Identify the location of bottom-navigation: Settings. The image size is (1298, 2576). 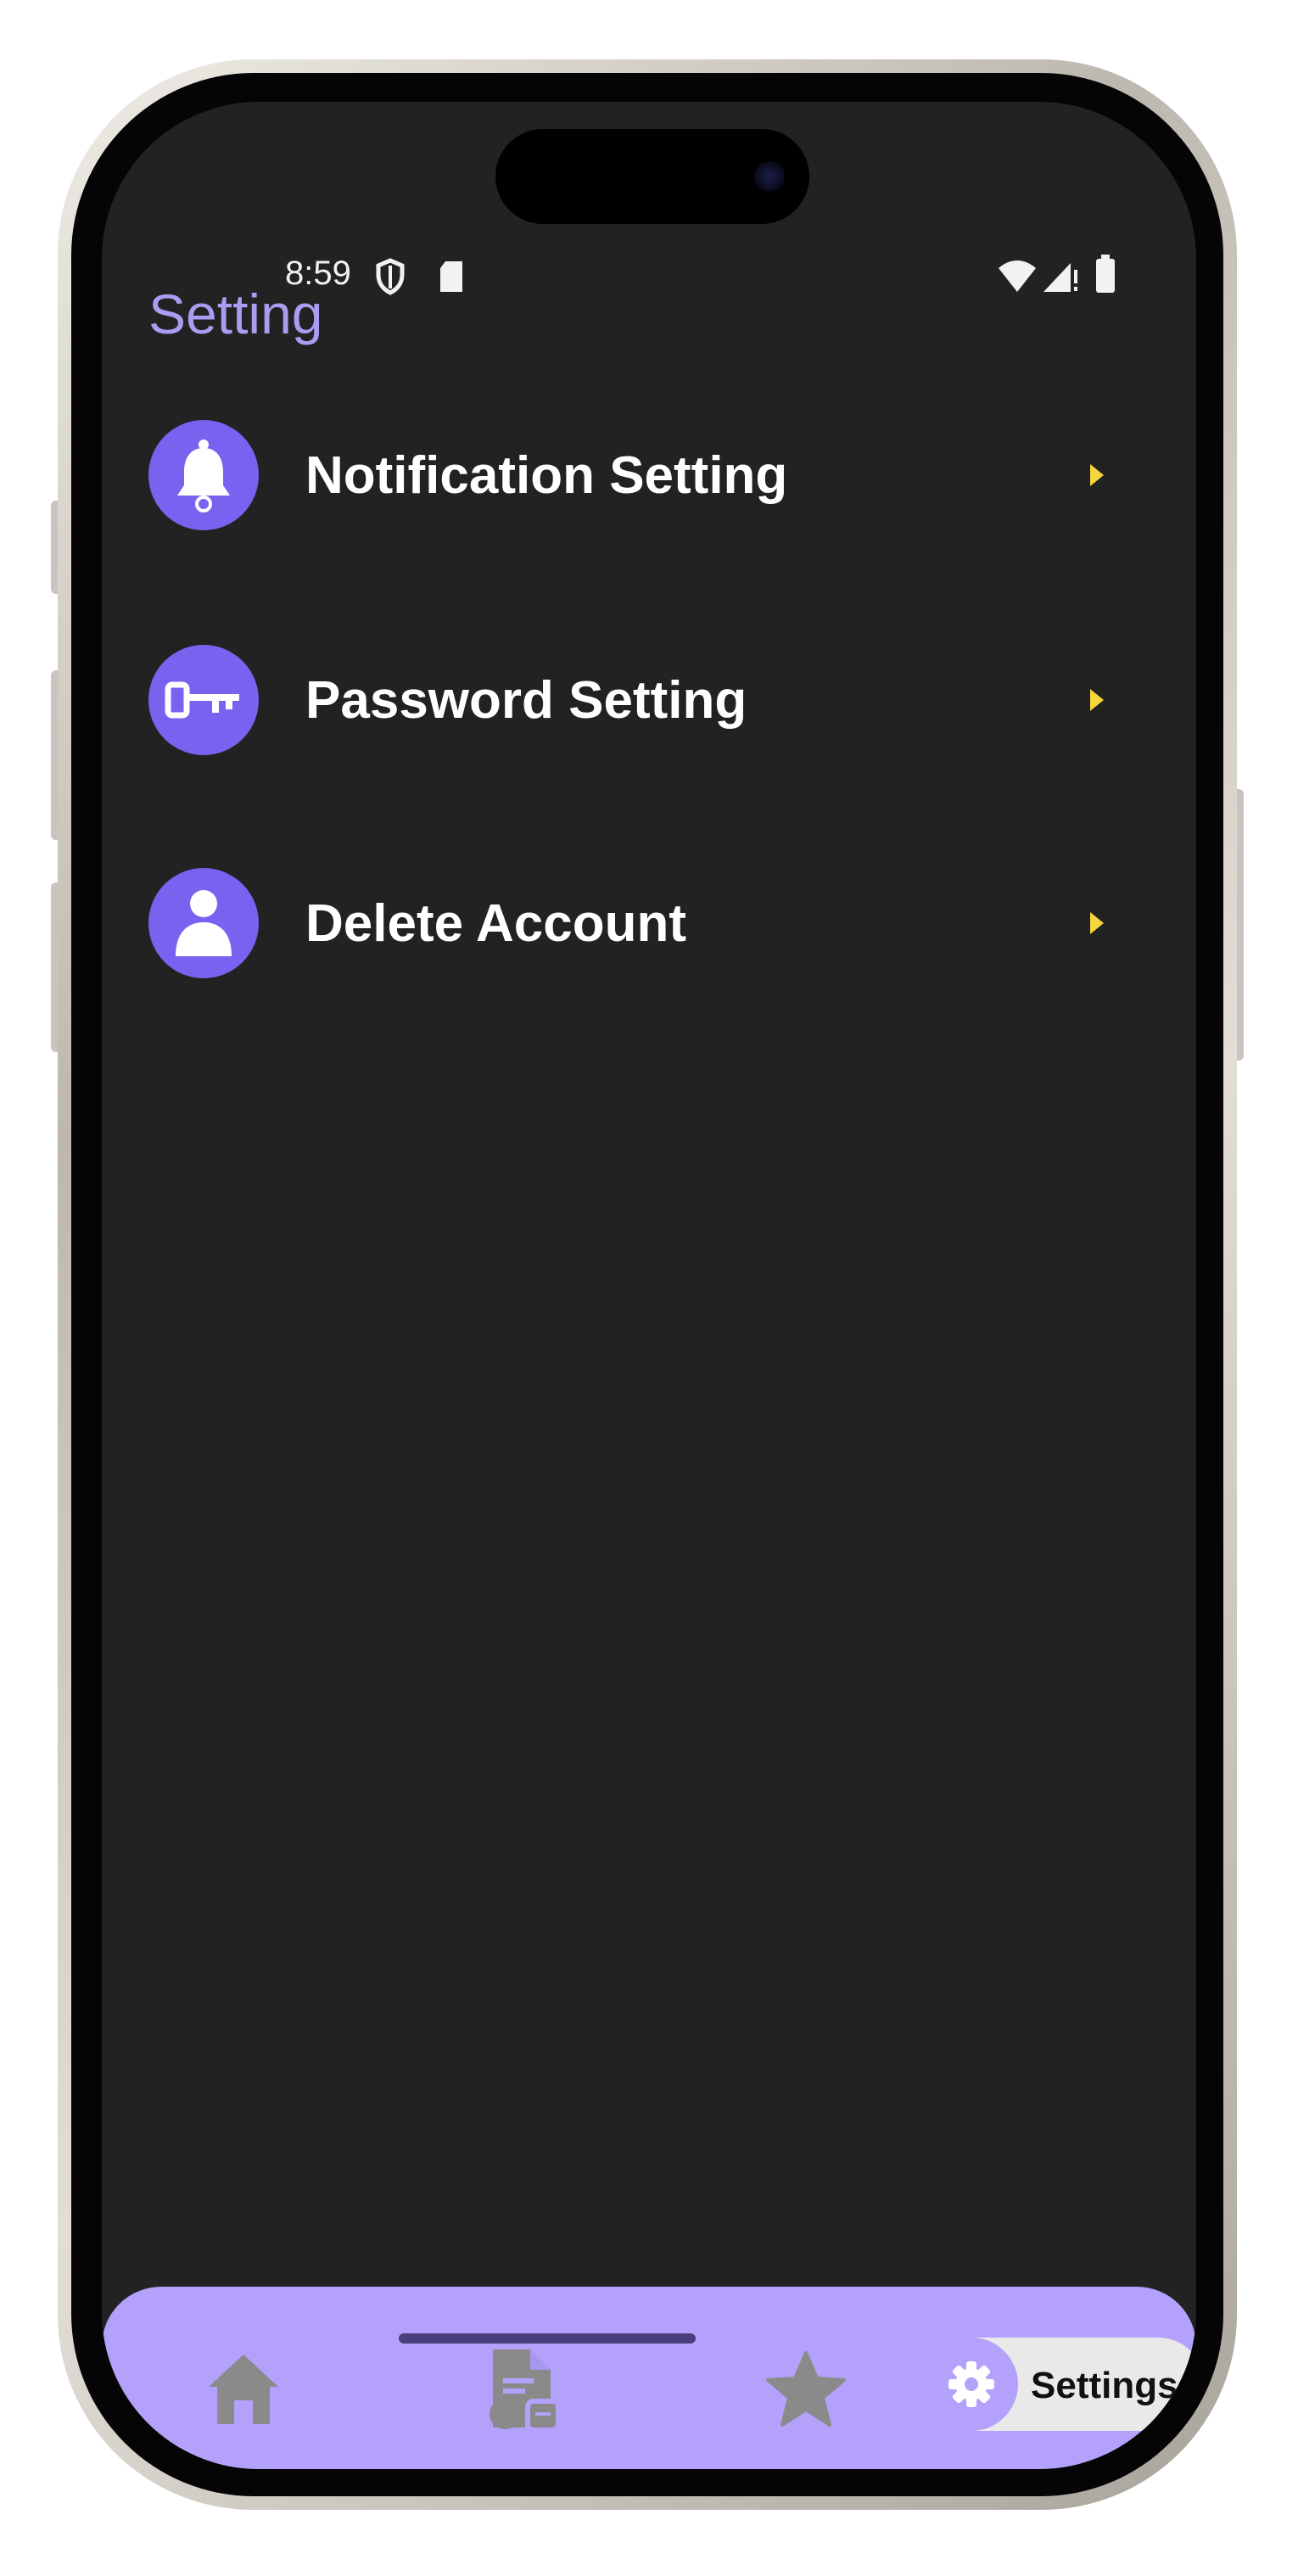
(649, 2378).